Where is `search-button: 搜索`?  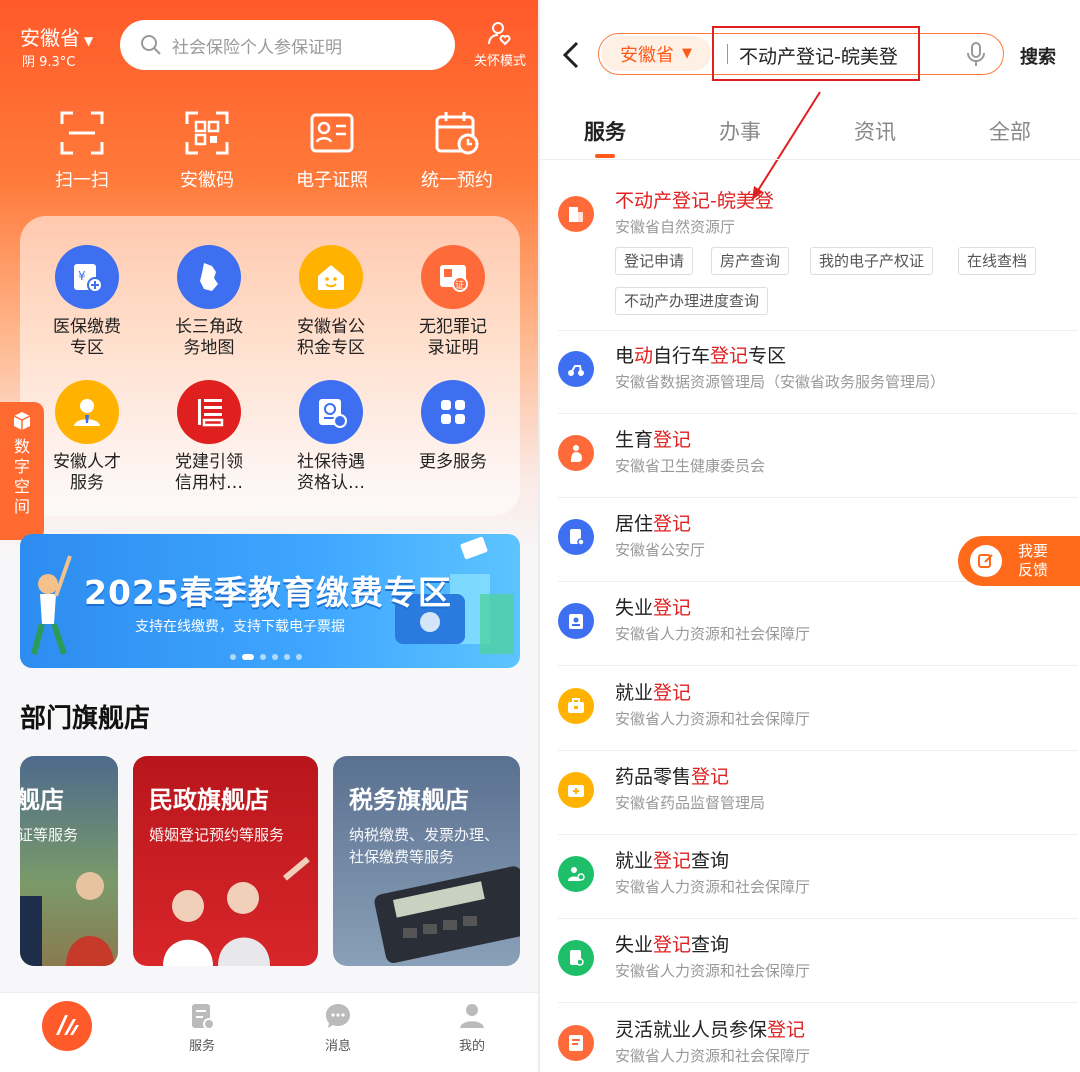
search-button: 搜索 is located at coordinates (1038, 56).